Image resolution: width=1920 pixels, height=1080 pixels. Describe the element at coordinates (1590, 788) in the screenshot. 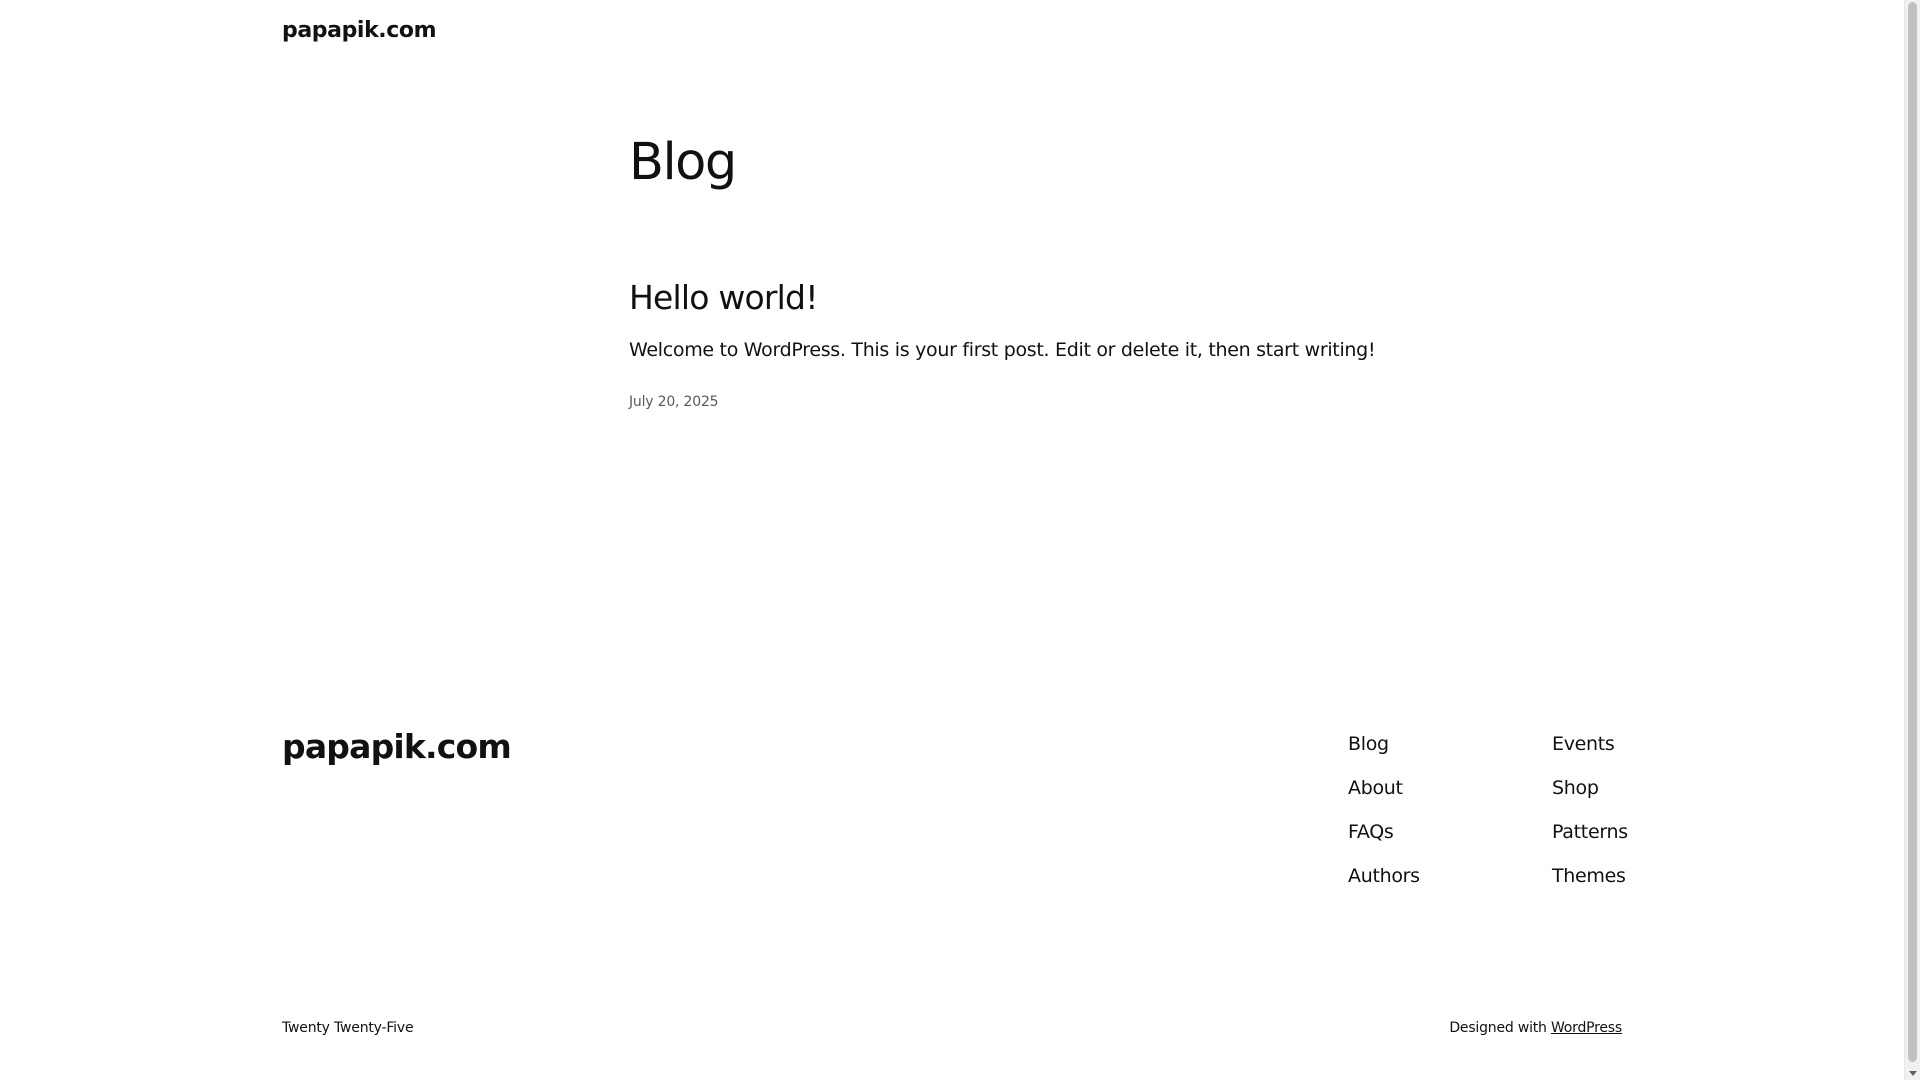

I see `footer-nav-shop: Shop` at that location.